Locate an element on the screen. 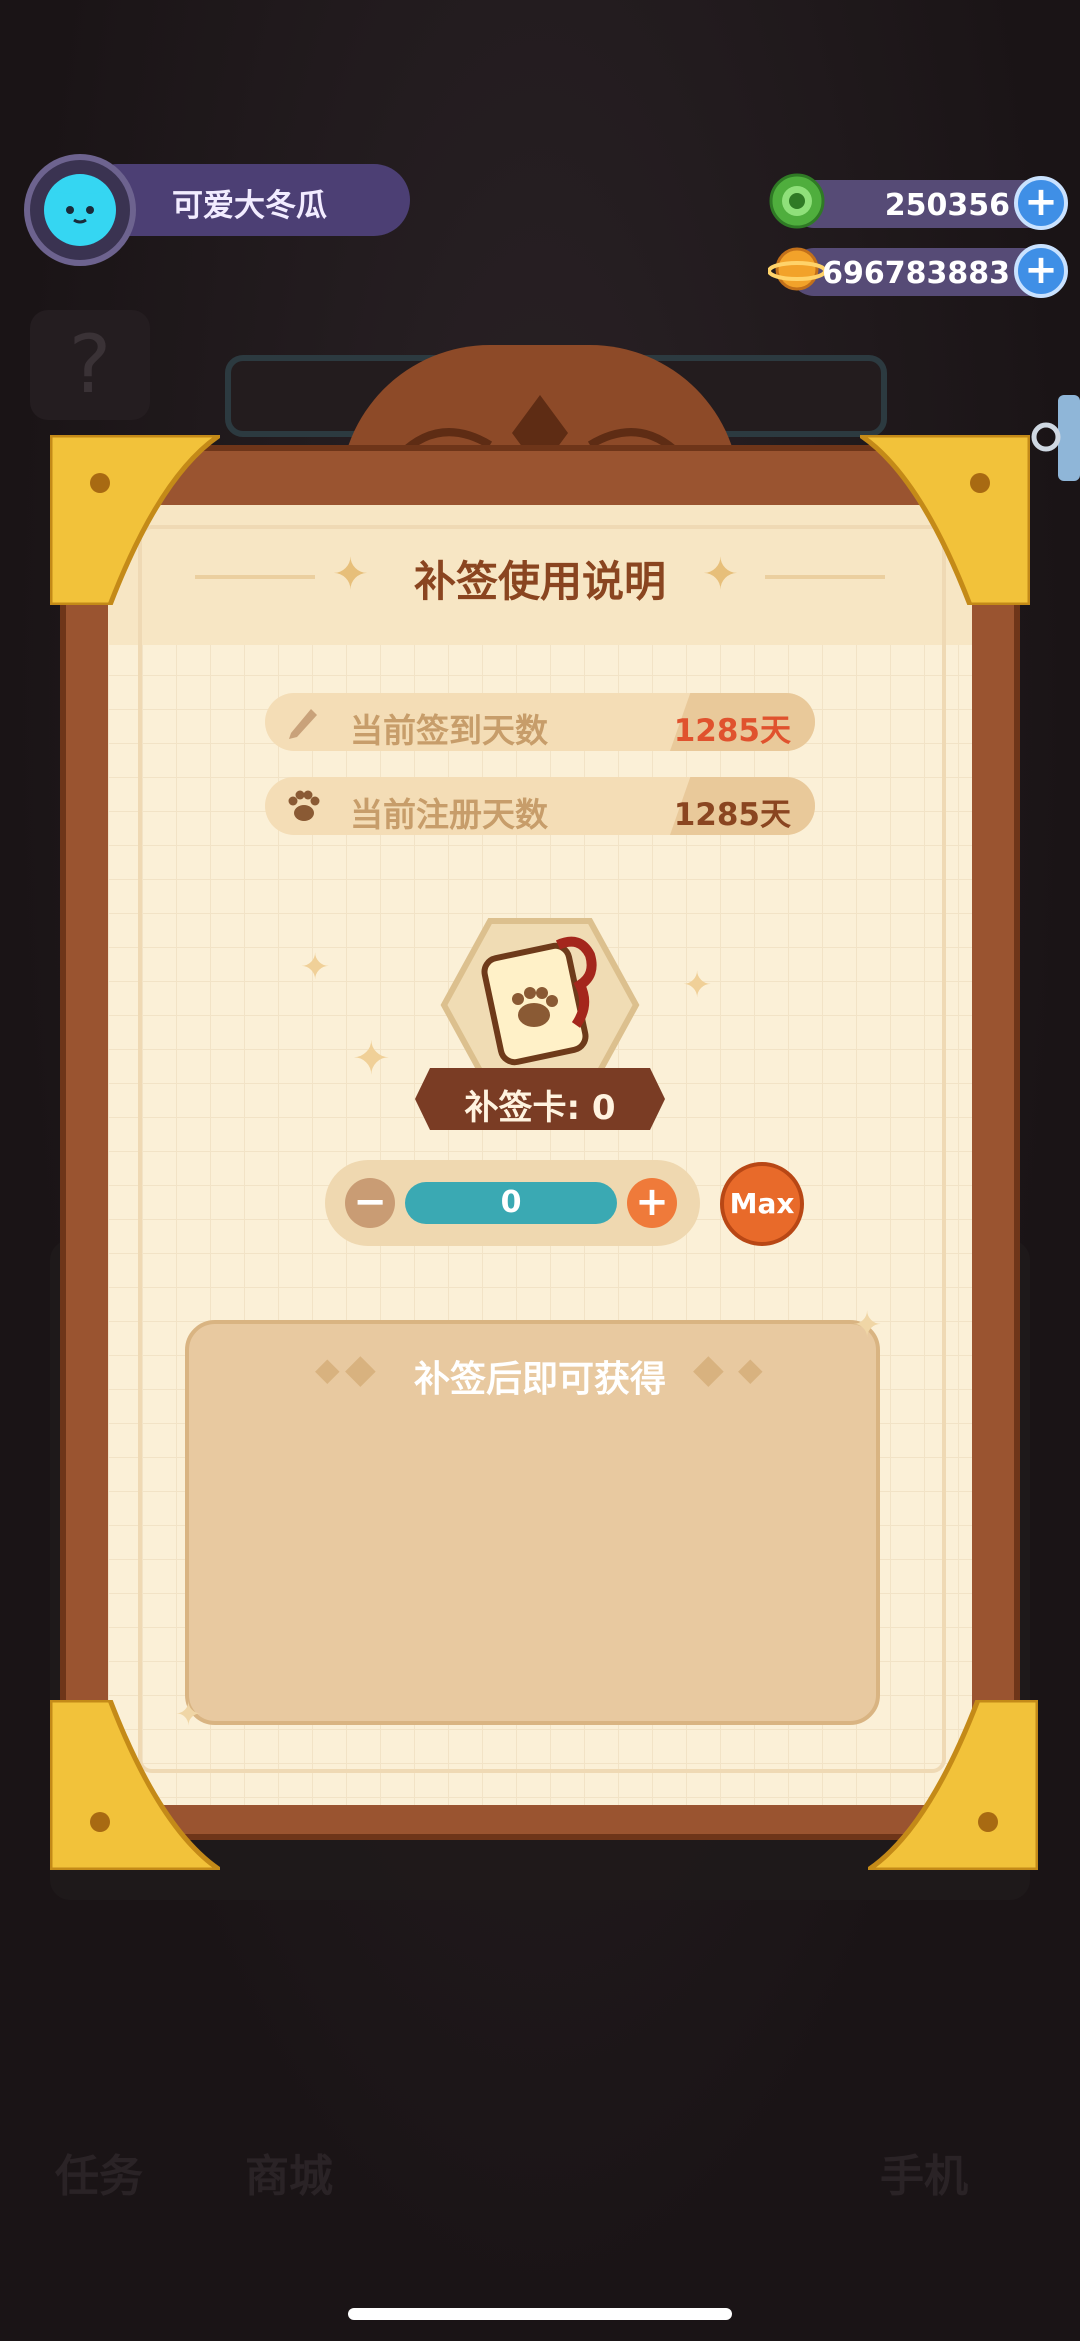  player-profile: 可爱大冬瓜 is located at coordinates (216, 209).